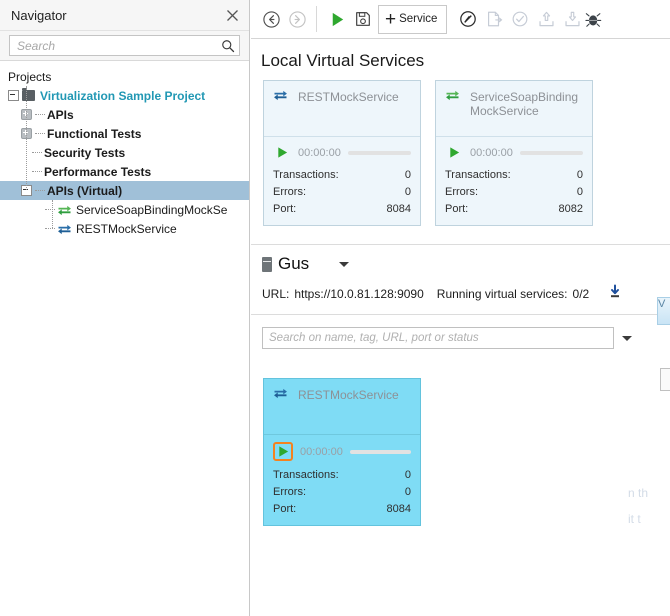 This screenshot has height=616, width=670. Describe the element at coordinates (570, 209) in the screenshot. I see `service-stat-value: 8082` at that location.